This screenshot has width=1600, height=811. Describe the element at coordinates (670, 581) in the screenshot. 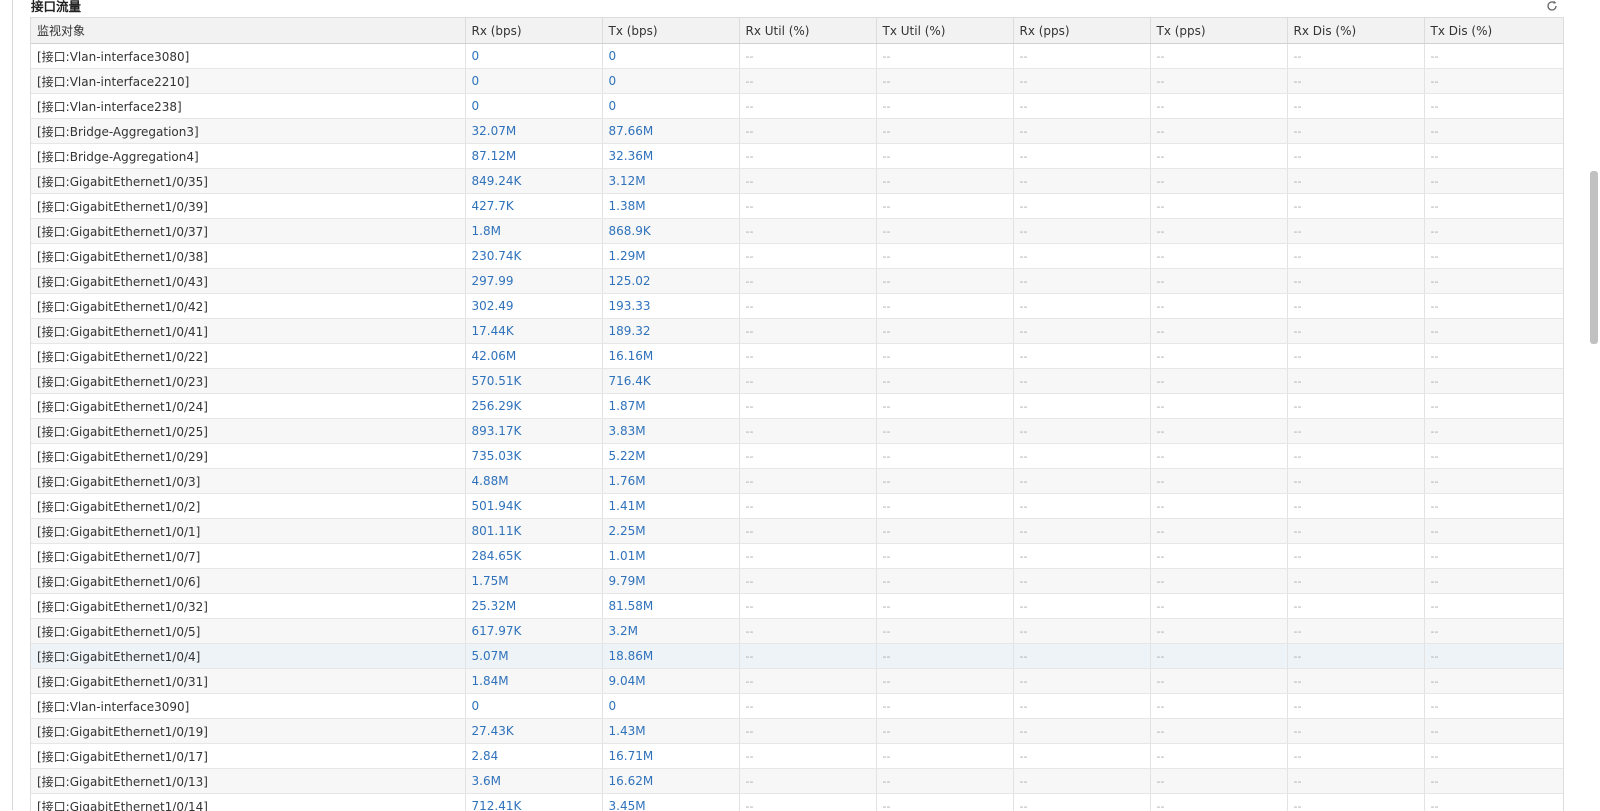

I see `cell-tx-bps: 9.79M` at that location.